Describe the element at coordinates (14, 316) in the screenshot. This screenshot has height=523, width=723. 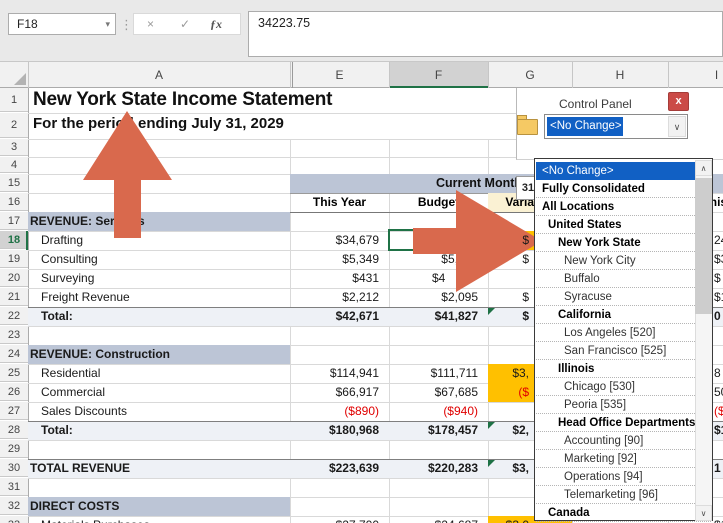
I see `row-header-22: 22` at that location.